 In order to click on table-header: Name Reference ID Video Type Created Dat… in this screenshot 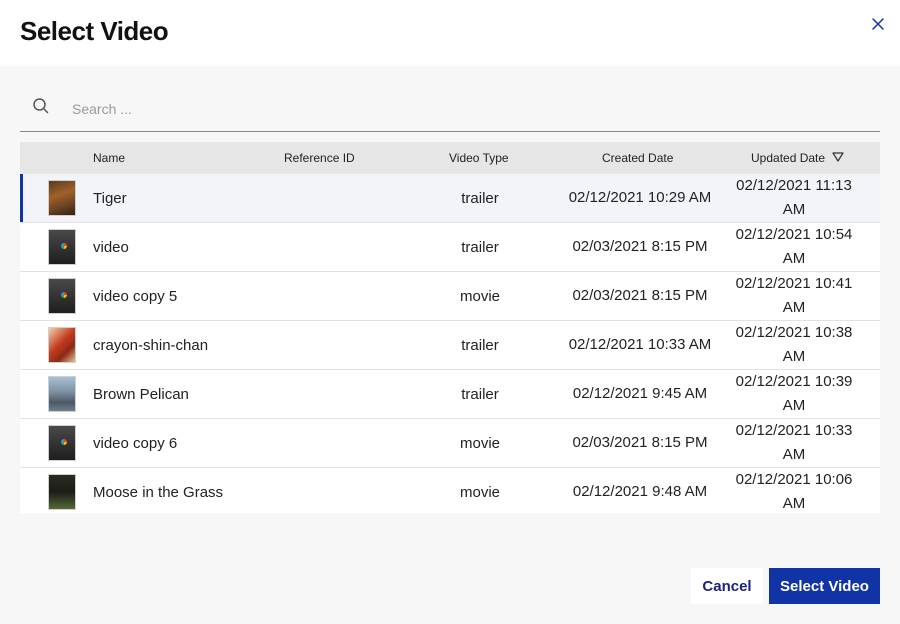, I will do `click(450, 158)`.